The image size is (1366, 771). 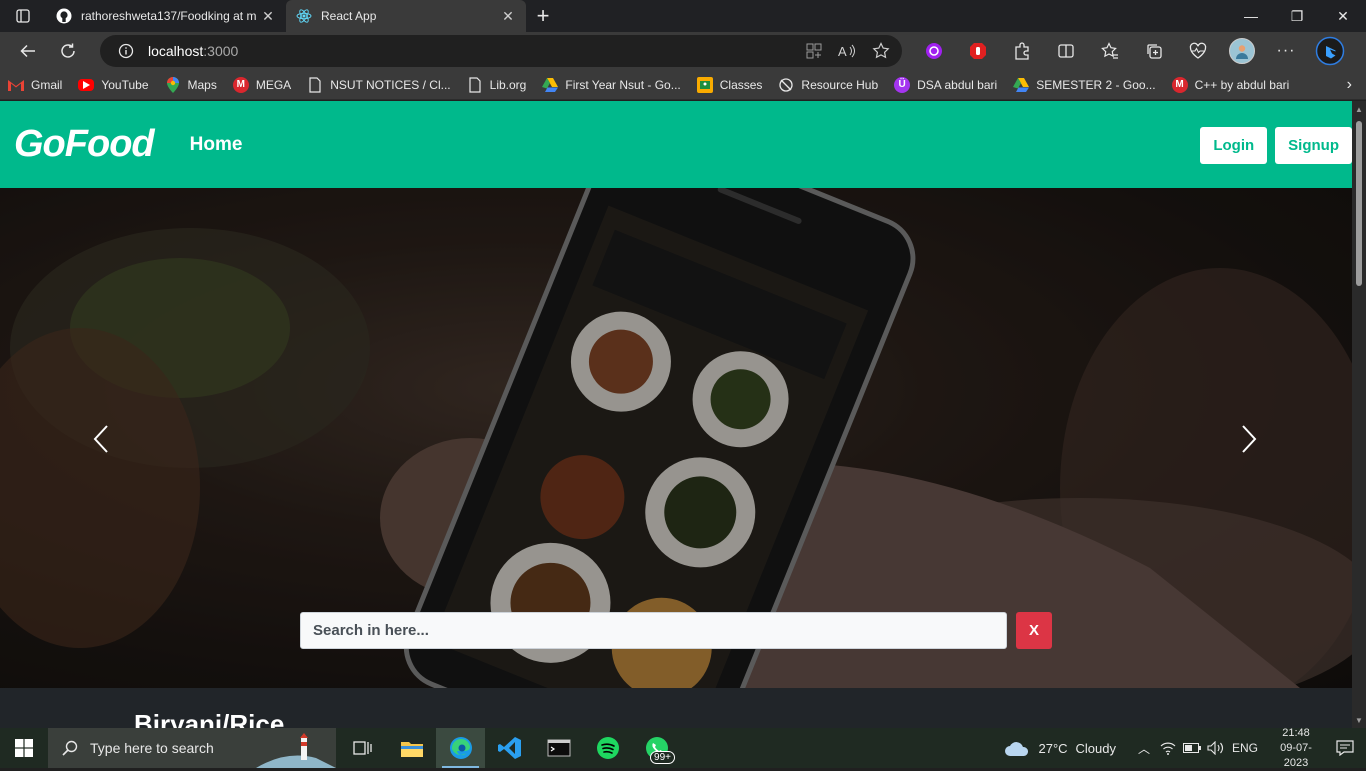 I want to click on bookmark-classes: Classes, so click(x=729, y=84).